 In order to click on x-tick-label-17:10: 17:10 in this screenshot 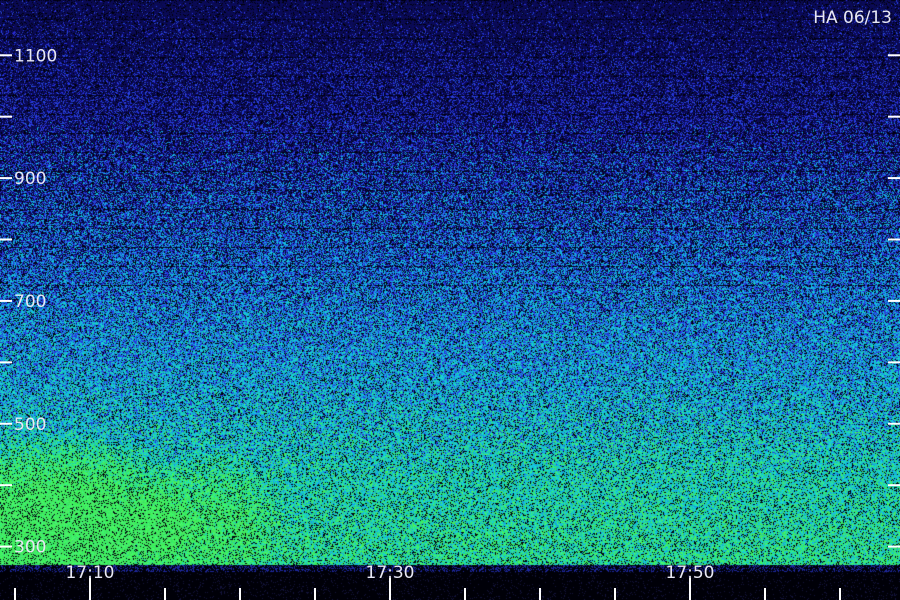, I will do `click(90, 573)`.